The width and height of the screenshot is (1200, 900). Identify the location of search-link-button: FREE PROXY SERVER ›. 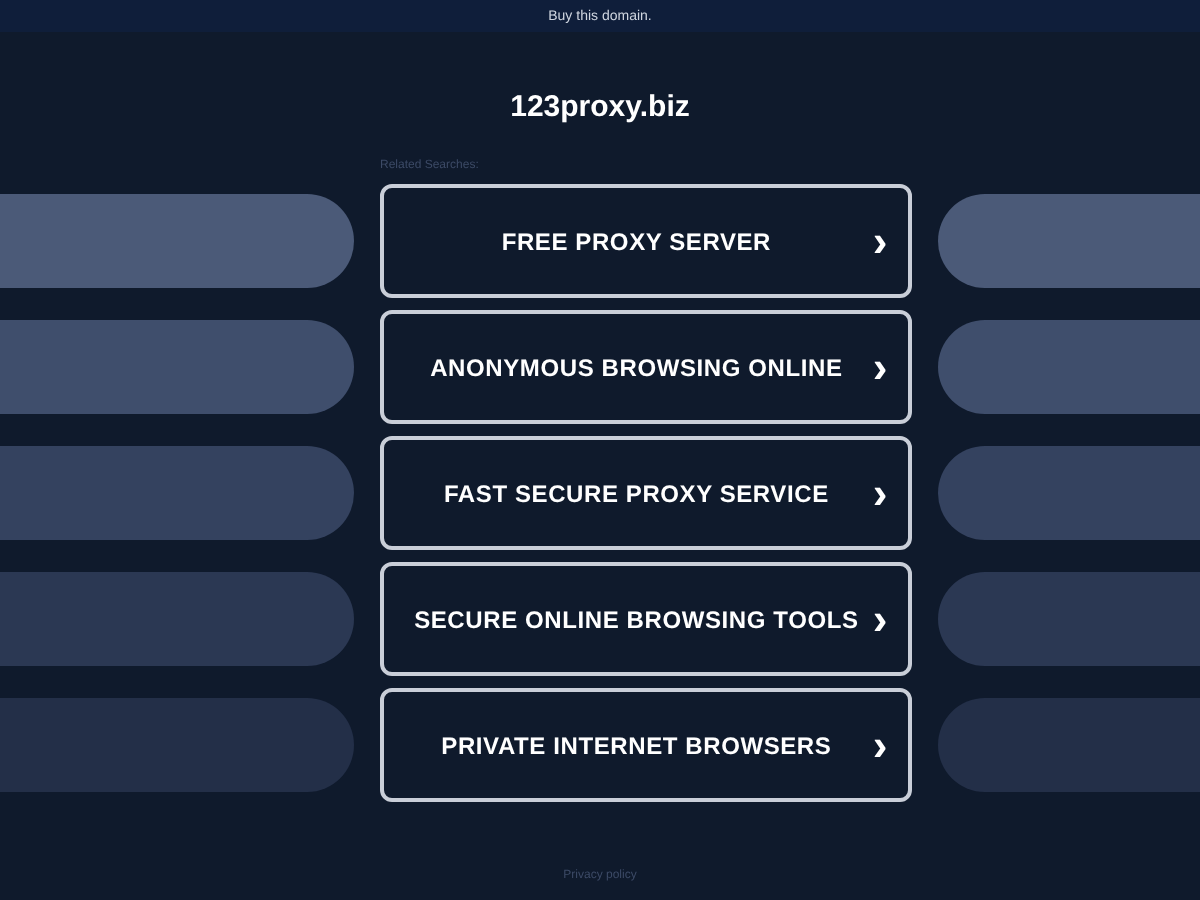
(646, 241).